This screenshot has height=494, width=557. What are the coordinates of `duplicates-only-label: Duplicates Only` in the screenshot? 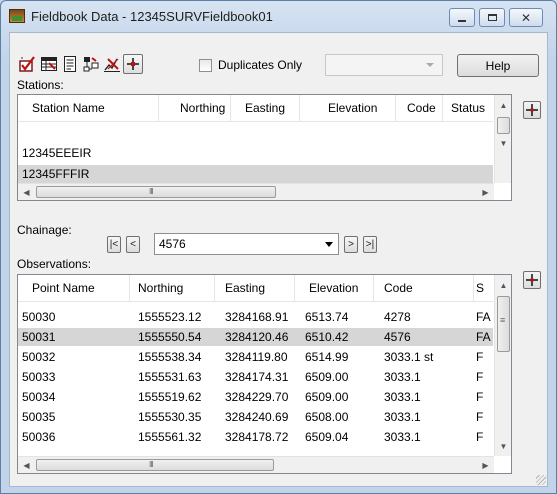 It's located at (260, 65).